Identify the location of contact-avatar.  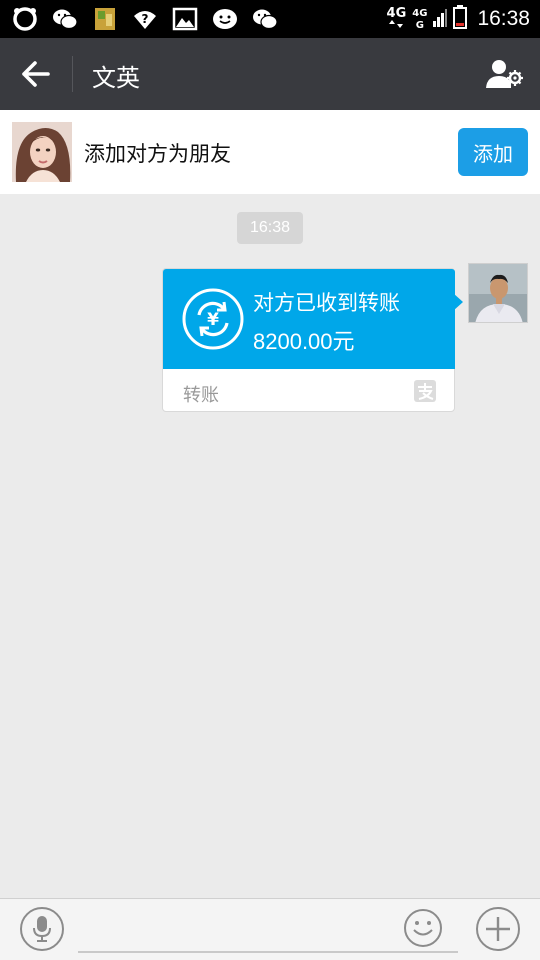
(42, 152).